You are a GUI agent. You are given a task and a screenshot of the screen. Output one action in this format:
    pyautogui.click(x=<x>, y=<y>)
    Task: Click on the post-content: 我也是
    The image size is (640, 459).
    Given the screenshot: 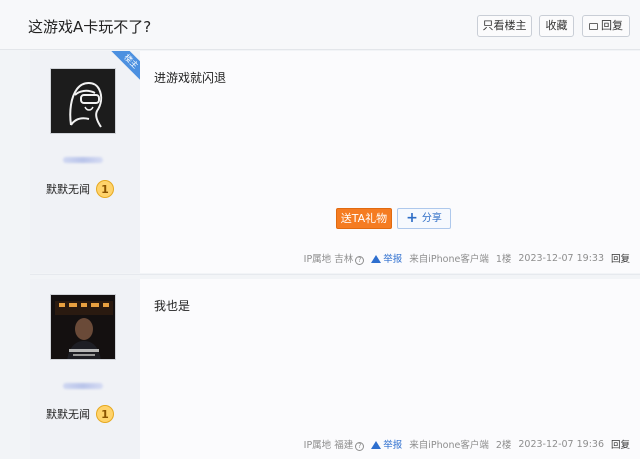 What is the action you would take?
    pyautogui.click(x=172, y=306)
    